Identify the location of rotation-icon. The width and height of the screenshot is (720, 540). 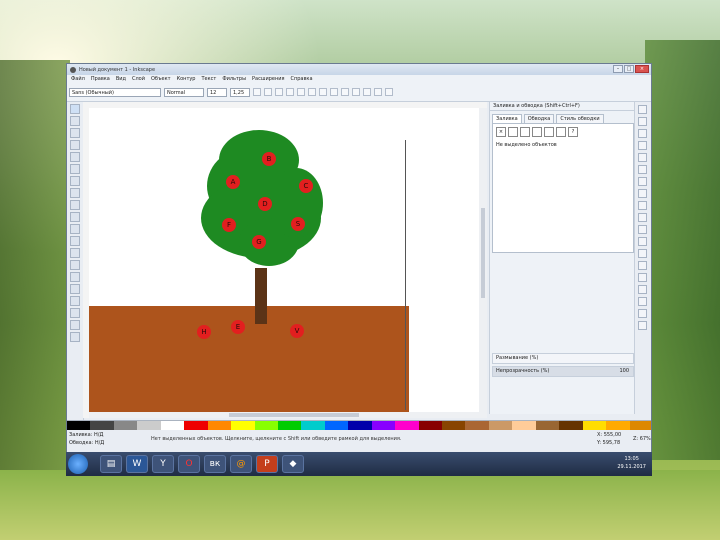
(367, 92).